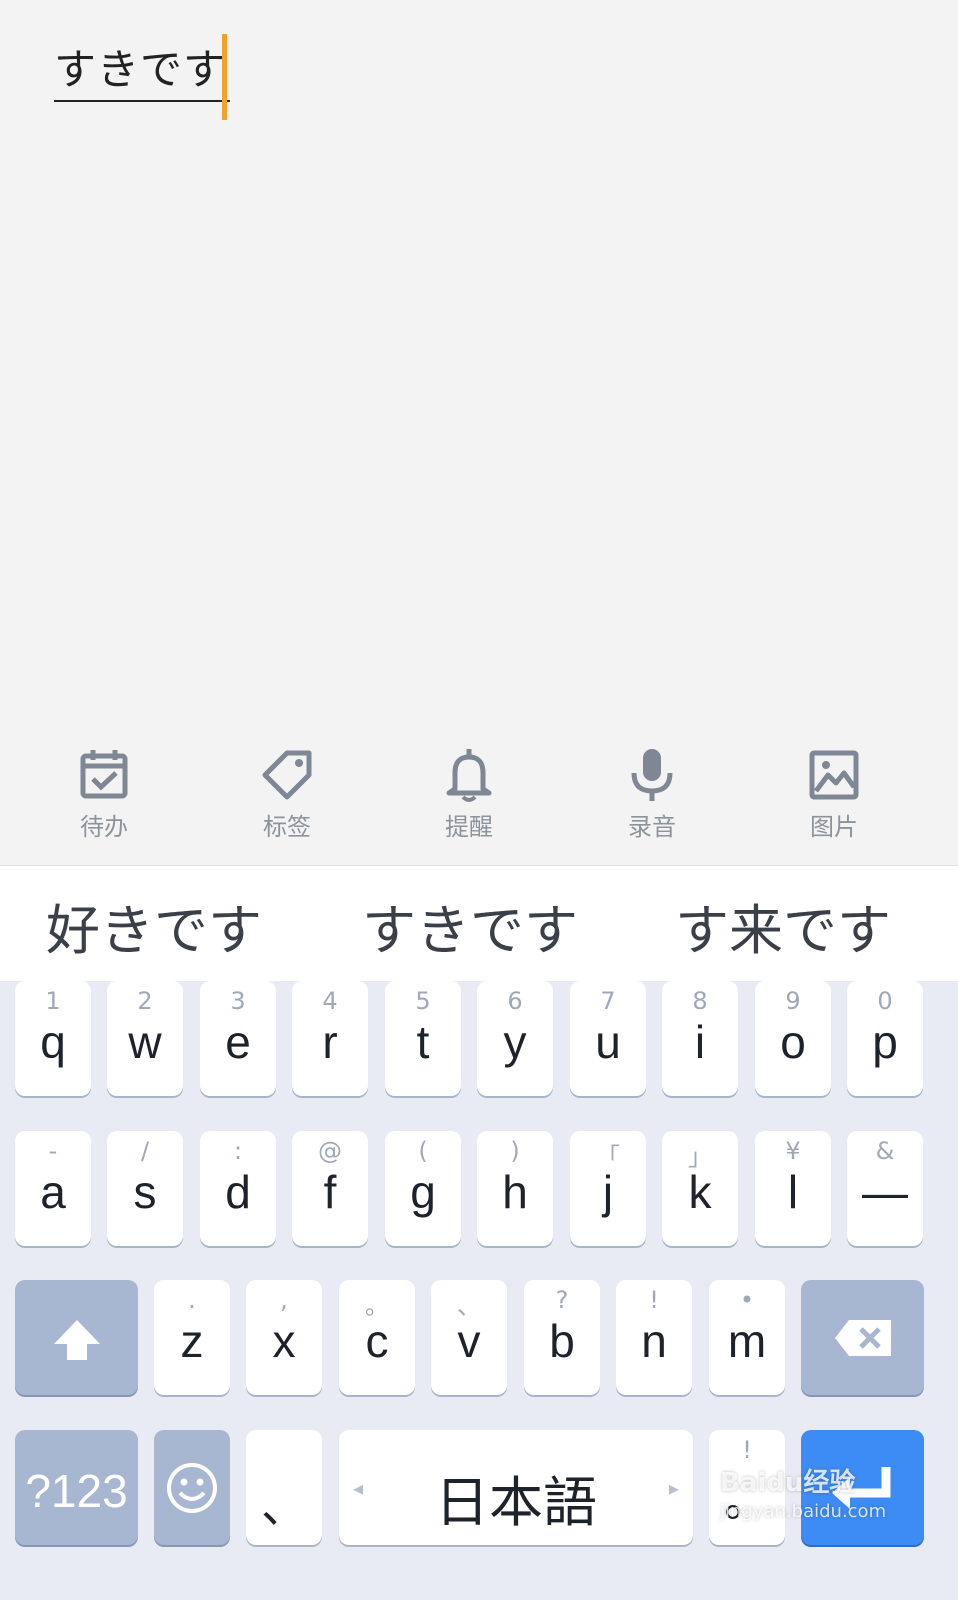 Image resolution: width=958 pixels, height=1600 pixels. What do you see at coordinates (652, 775) in the screenshot?
I see `microphone-icon` at bounding box center [652, 775].